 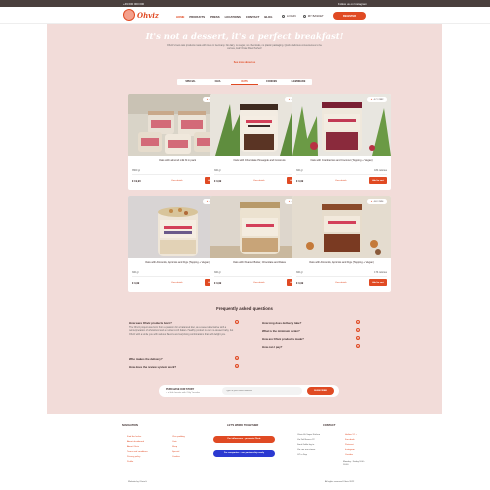 What do you see at coordinates (298, 82) in the screenshot?
I see `tab-lemonade: LEMONADE` at bounding box center [298, 82].